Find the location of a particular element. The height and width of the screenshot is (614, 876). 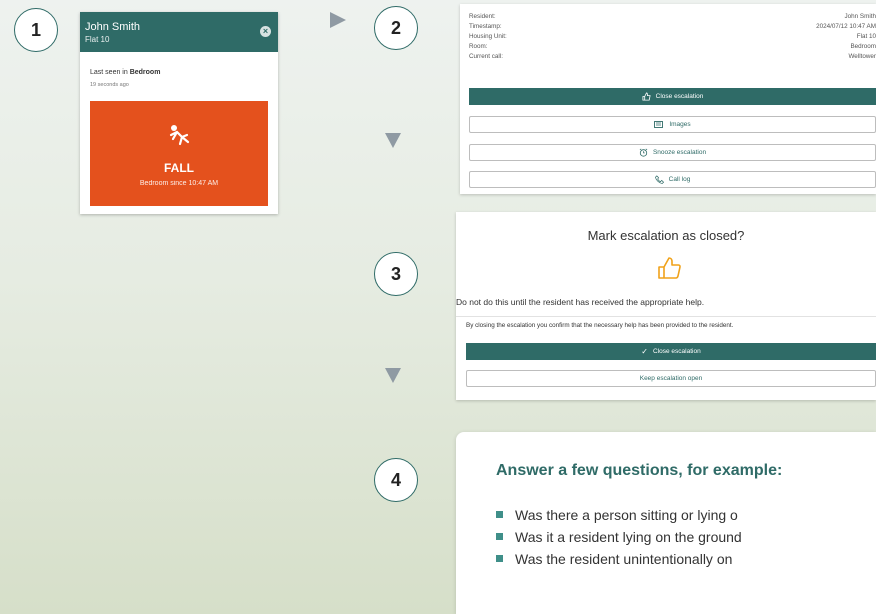

step-3-marker: 3 is located at coordinates (396, 274).